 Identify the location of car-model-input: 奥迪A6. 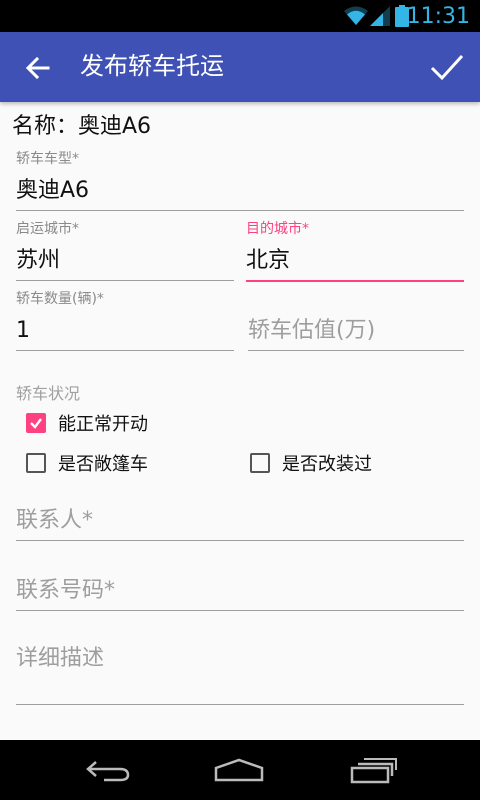
(240, 191).